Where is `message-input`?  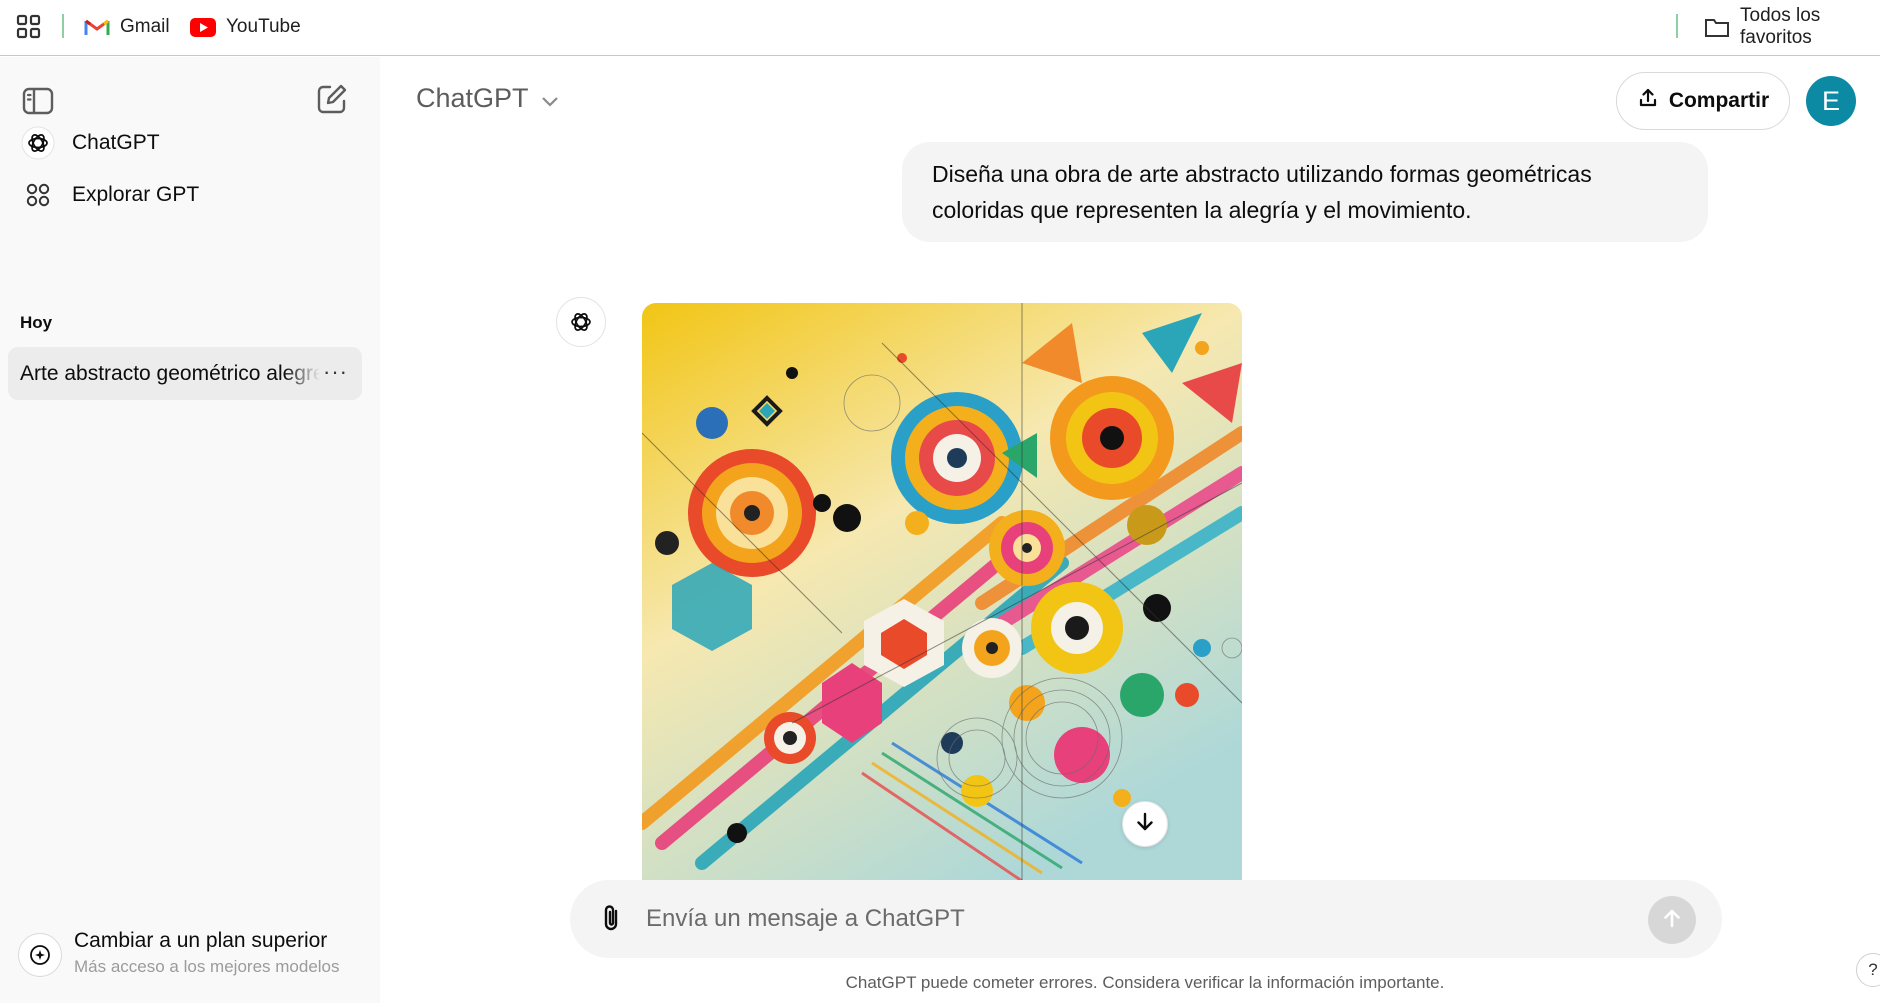
message-input is located at coordinates (1126, 919).